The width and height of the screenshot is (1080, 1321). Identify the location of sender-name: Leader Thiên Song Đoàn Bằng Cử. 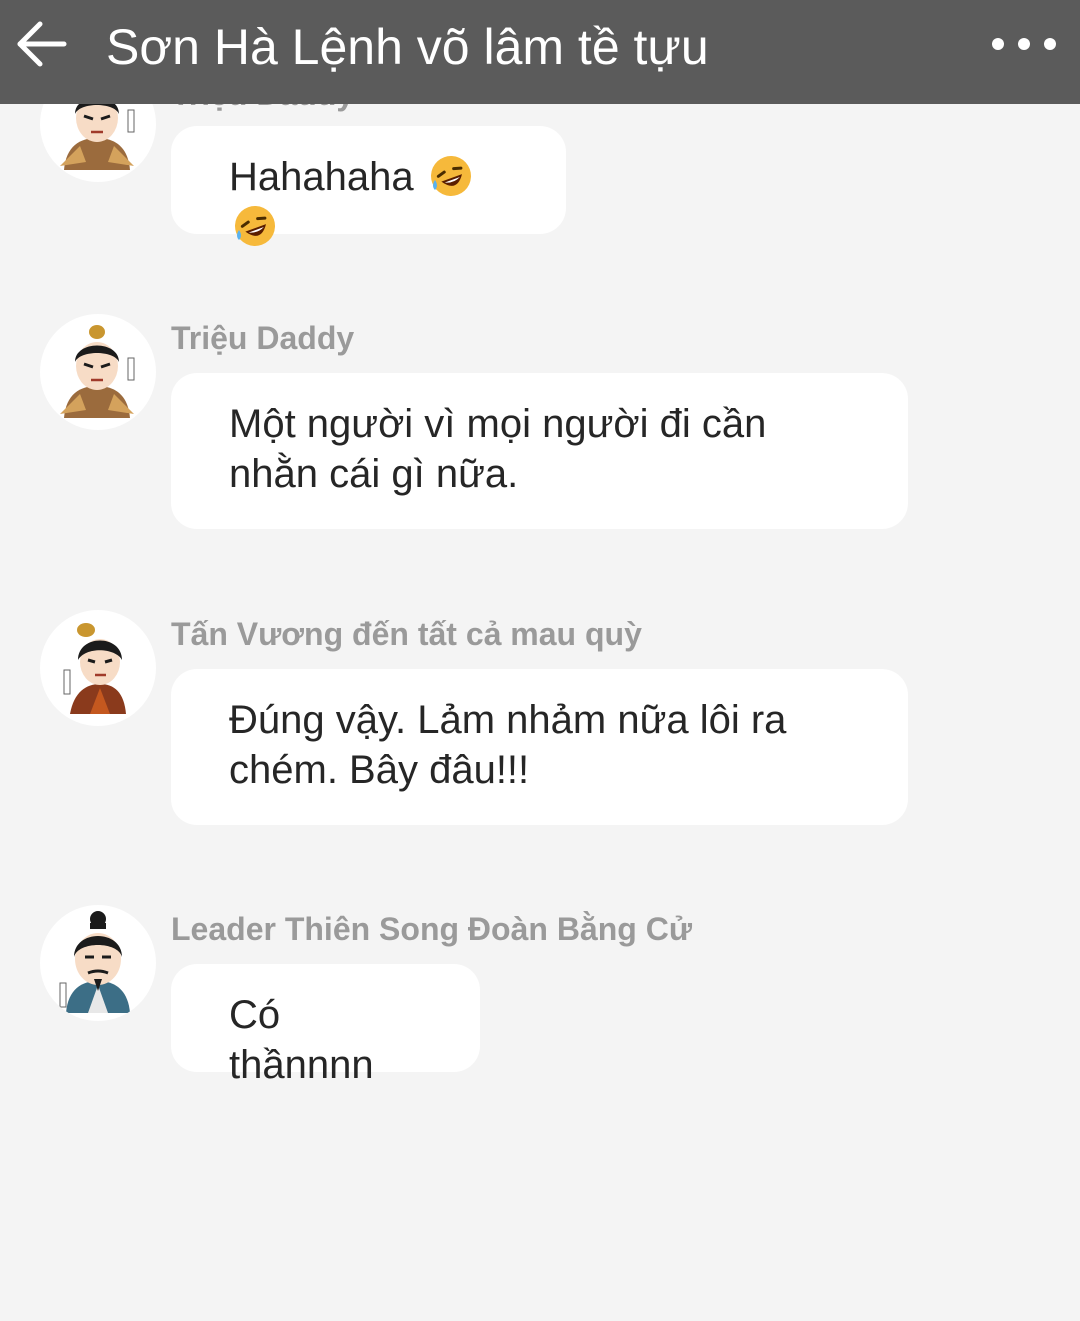
(431, 929).